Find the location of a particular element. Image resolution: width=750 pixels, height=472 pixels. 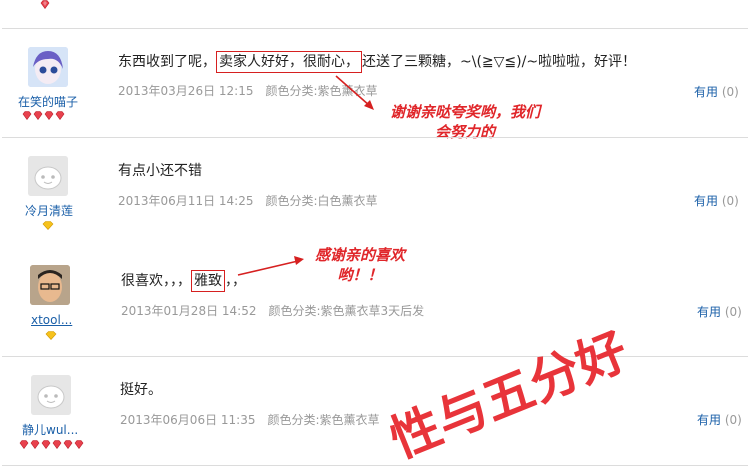

review-date: 2013年06月06日 11:35 is located at coordinates (188, 420).